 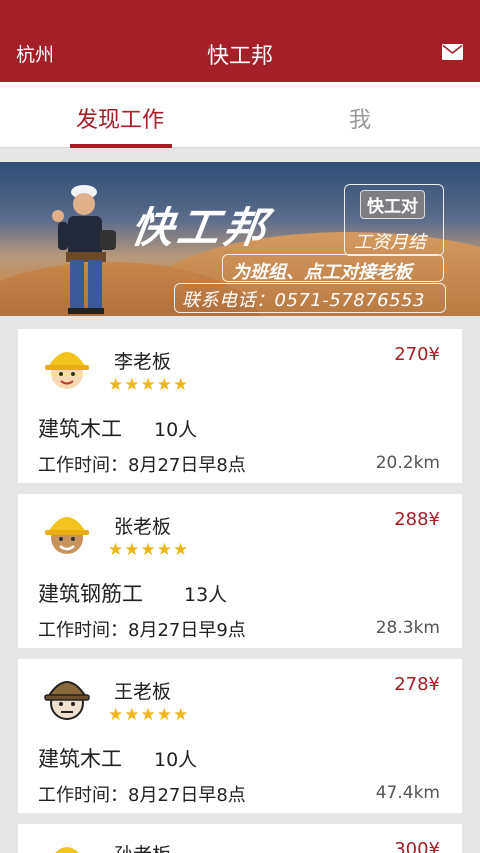 I want to click on active-tab-indicator, so click(x=121, y=146).